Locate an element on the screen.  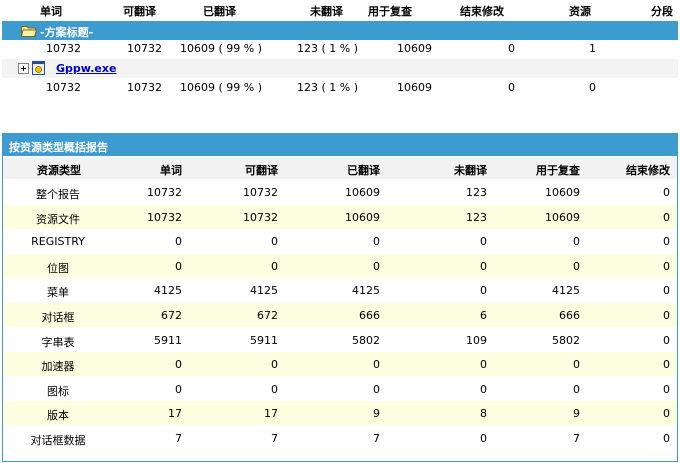
report-title: 按资源类型概括报告 is located at coordinates (58, 147).